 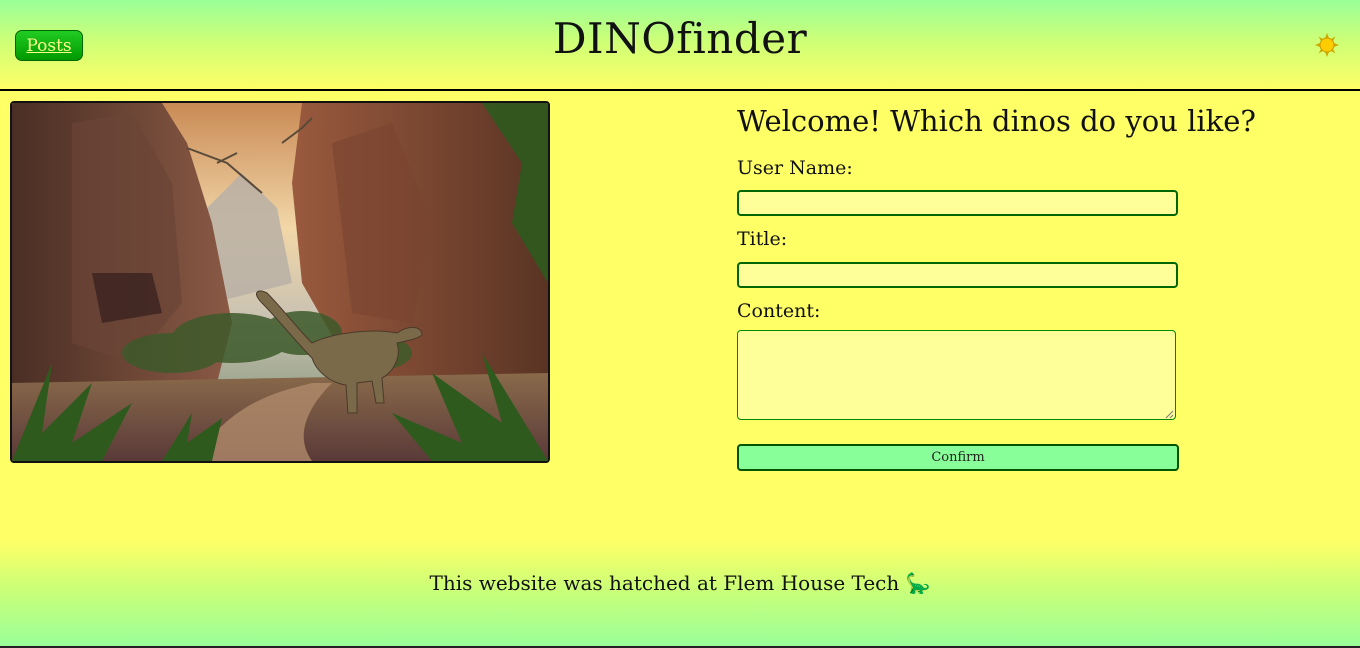 What do you see at coordinates (779, 311) in the screenshot?
I see `content-label: Content:` at bounding box center [779, 311].